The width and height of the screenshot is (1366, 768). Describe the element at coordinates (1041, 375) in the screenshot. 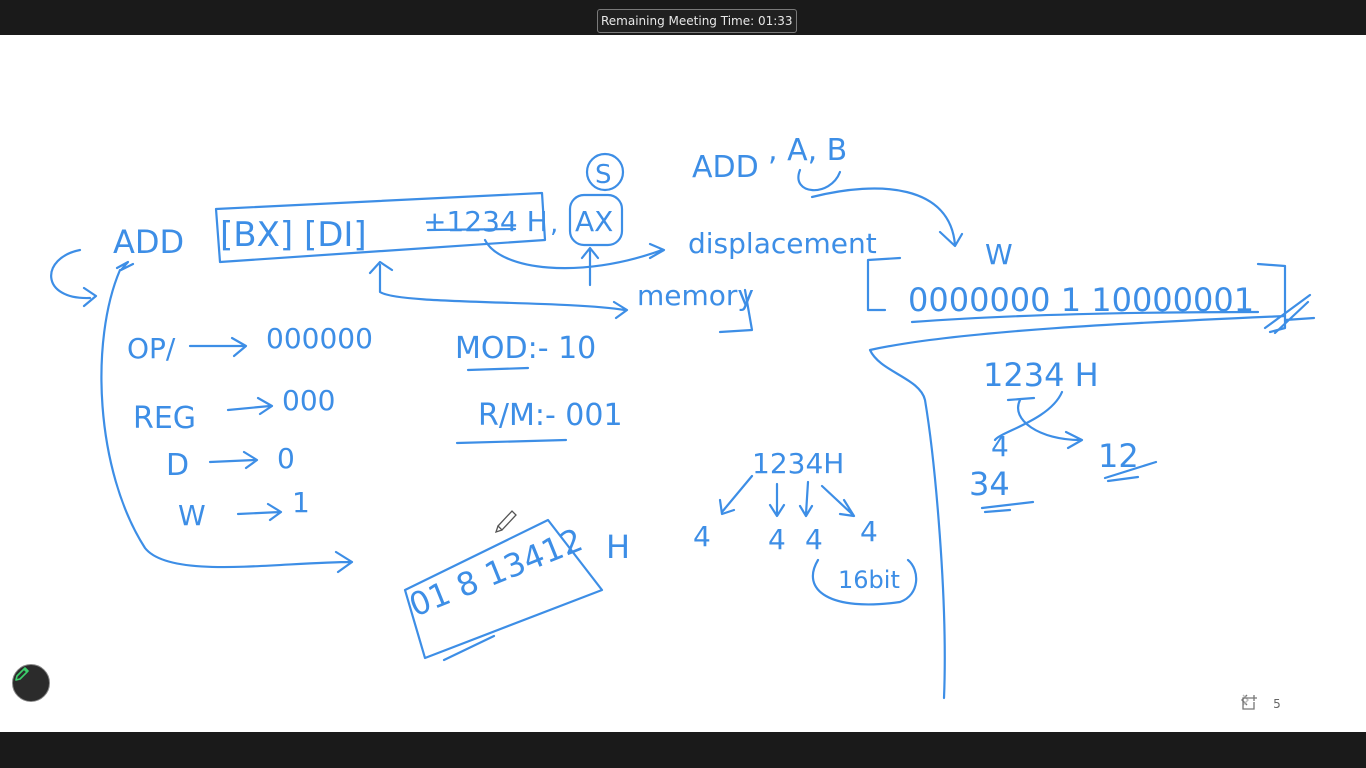

I see `swap-value: 1234 H` at that location.